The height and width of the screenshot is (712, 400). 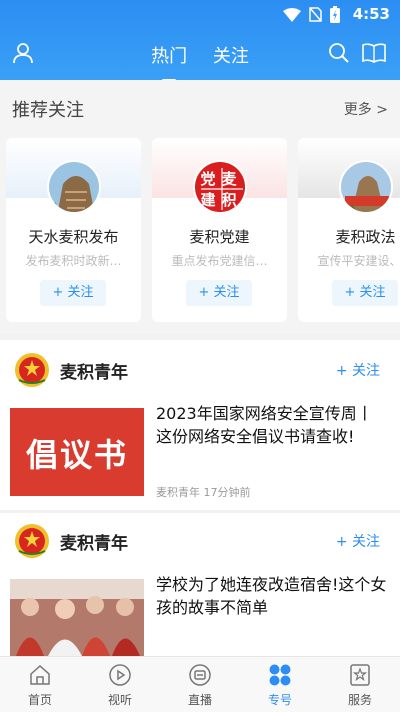 What do you see at coordinates (339, 53) in the screenshot?
I see `search-icon` at bounding box center [339, 53].